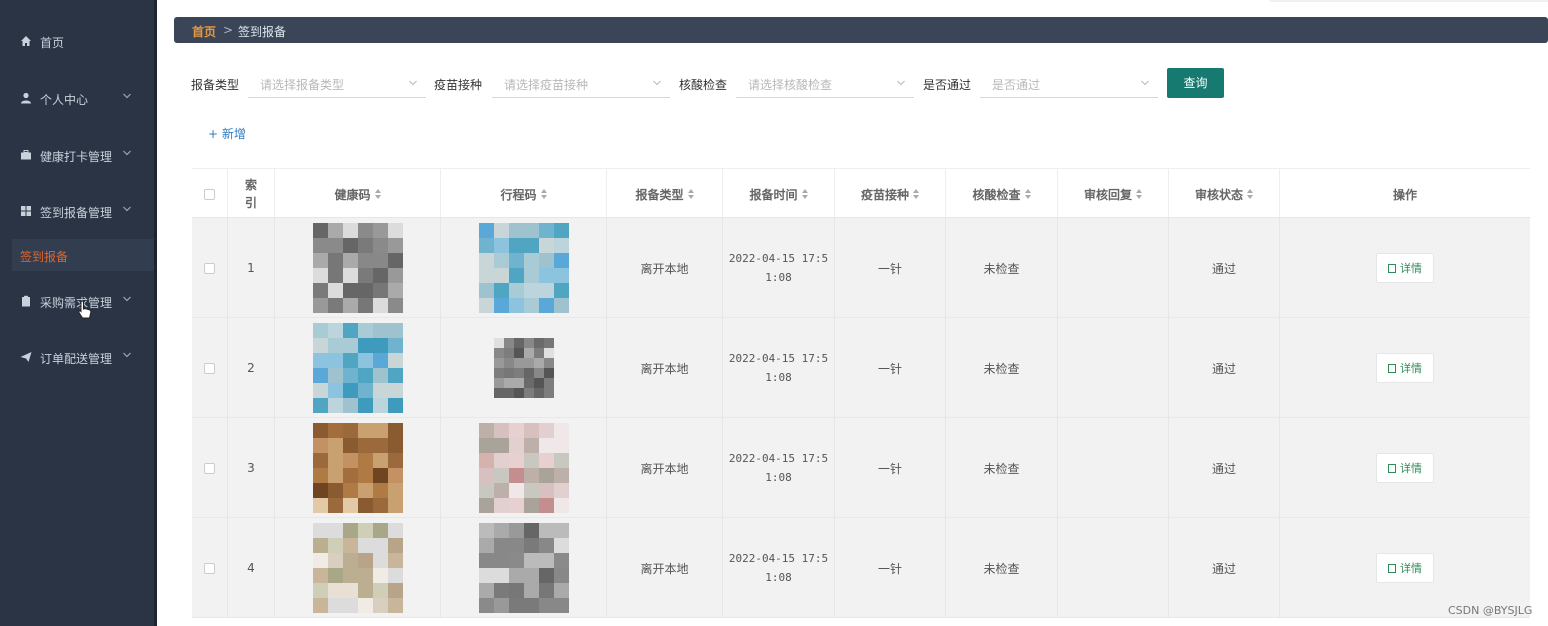 This screenshot has width=1548, height=626. I want to click on nucleic-select: 请选择核酸检查, so click(825, 83).